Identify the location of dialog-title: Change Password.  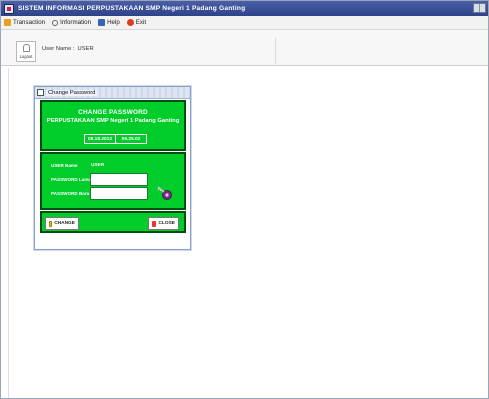
(72, 92).